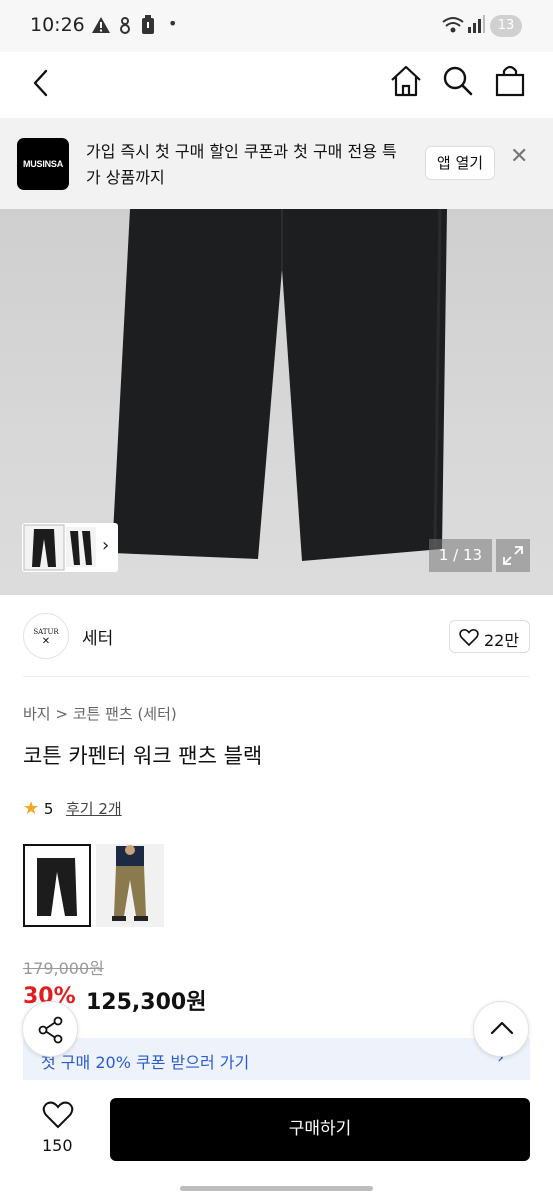 The width and height of the screenshot is (553, 1200). Describe the element at coordinates (63, 968) in the screenshot. I see `original-price: 179,000원` at that location.